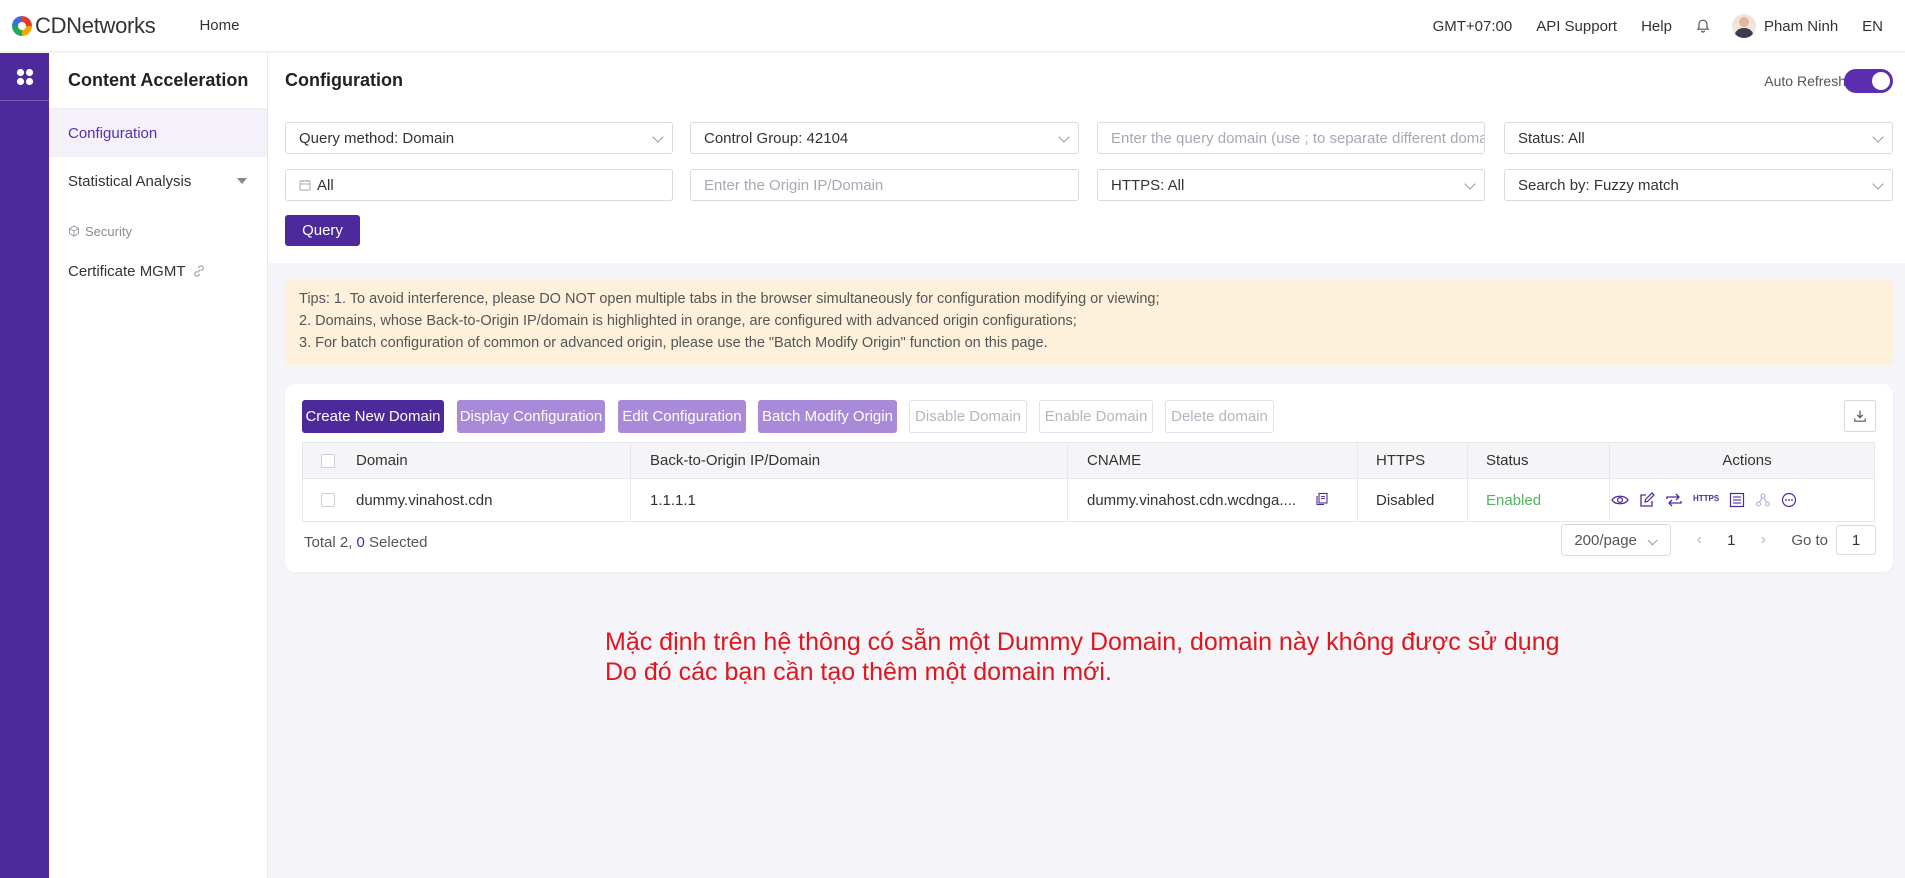 This screenshot has width=1905, height=878. What do you see at coordinates (479, 185) in the screenshot?
I see `date-picker: All` at bounding box center [479, 185].